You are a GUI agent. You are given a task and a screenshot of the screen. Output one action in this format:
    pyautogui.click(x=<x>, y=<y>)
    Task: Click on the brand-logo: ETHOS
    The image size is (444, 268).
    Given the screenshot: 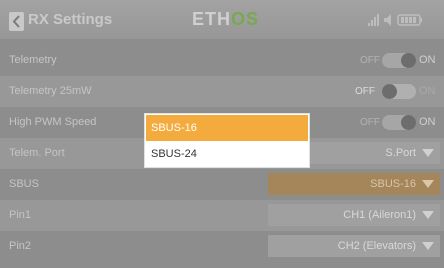 What is the action you would take?
    pyautogui.click(x=226, y=19)
    